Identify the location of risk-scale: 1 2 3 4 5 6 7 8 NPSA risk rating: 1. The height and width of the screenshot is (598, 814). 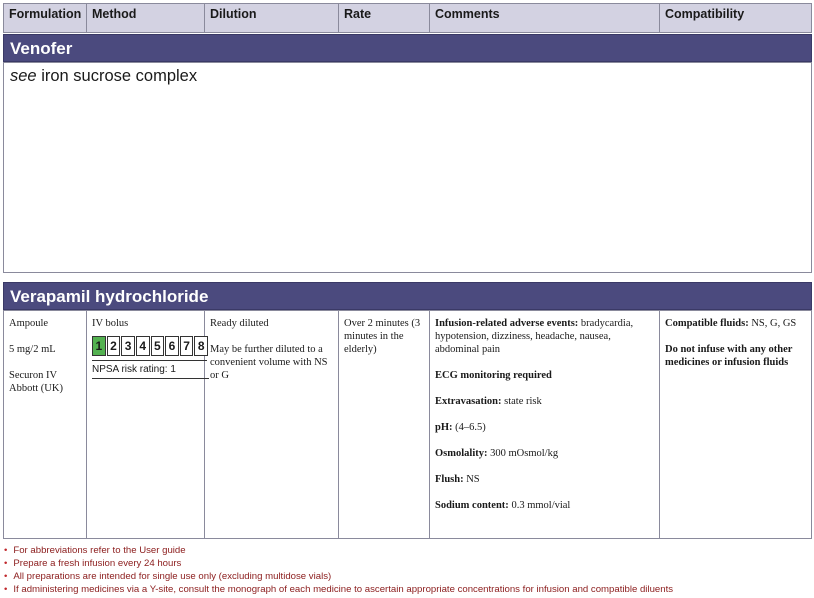
(150, 357).